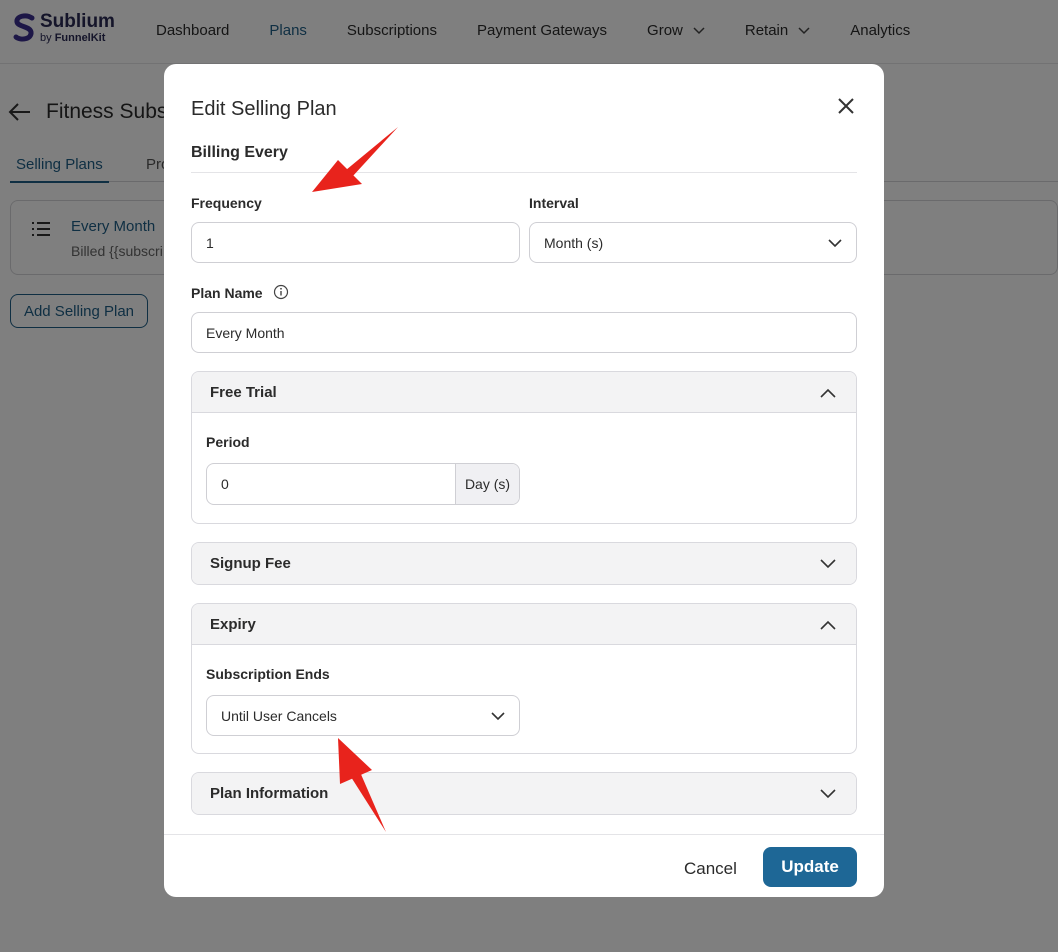  What do you see at coordinates (331, 484) in the screenshot?
I see `period-input: 0` at bounding box center [331, 484].